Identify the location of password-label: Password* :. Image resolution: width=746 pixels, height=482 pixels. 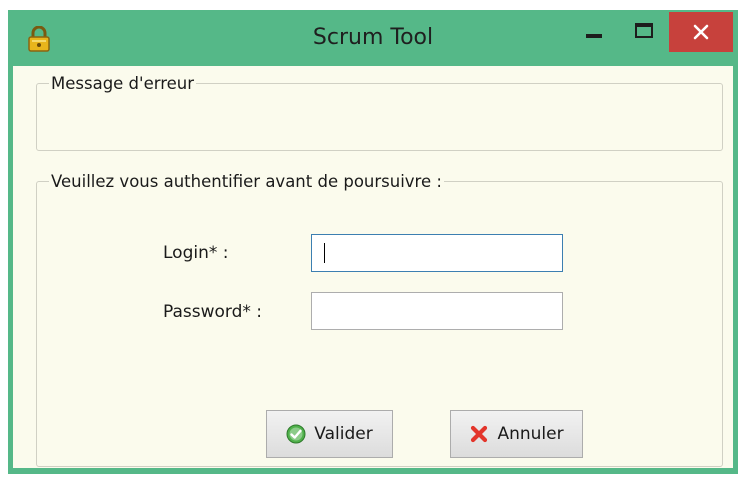
(213, 312).